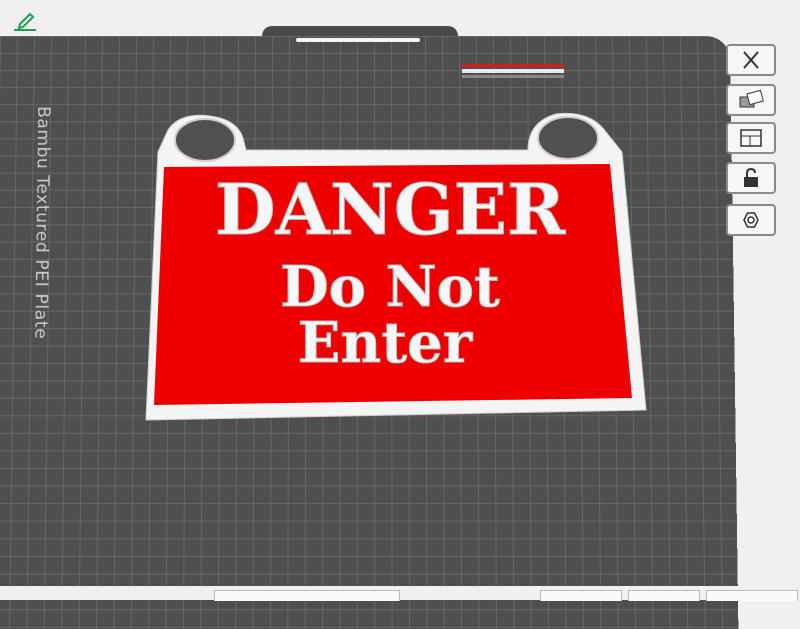 Image resolution: width=800 pixels, height=629 pixels. I want to click on right-toolbar, so click(751, 144).